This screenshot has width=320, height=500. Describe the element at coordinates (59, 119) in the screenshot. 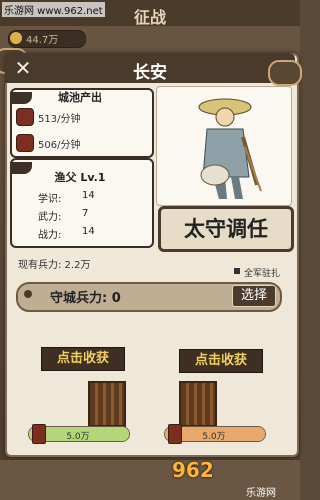

I see `production-rate-1: 513/分钟` at that location.